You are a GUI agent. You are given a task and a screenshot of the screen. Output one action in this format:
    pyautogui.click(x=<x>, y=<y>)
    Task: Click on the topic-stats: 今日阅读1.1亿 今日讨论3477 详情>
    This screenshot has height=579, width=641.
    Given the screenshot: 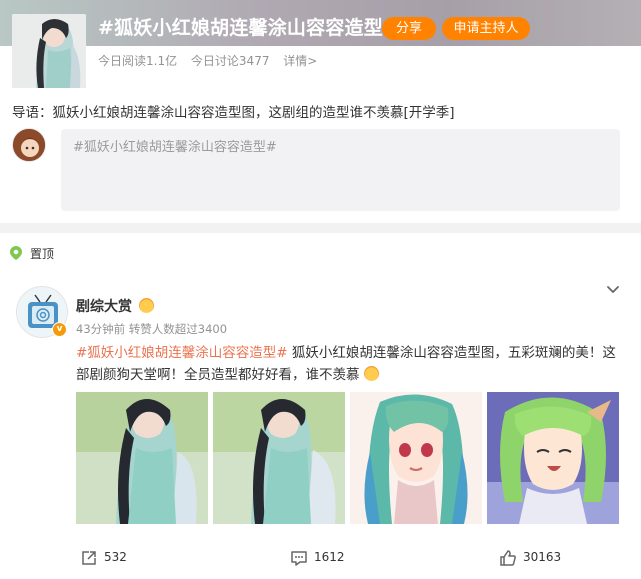 What is the action you would take?
    pyautogui.click(x=212, y=60)
    